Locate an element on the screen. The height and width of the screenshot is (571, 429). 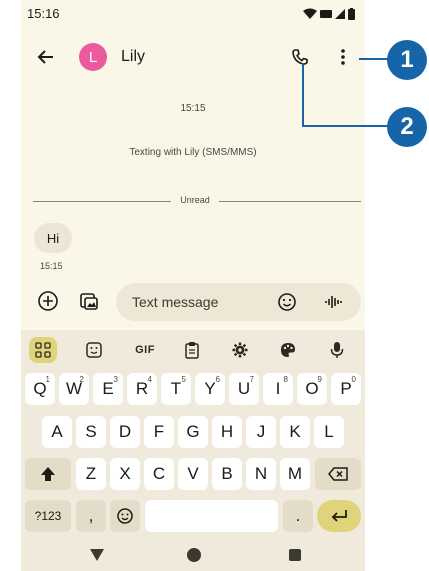
emoji-key is located at coordinates (125, 516).